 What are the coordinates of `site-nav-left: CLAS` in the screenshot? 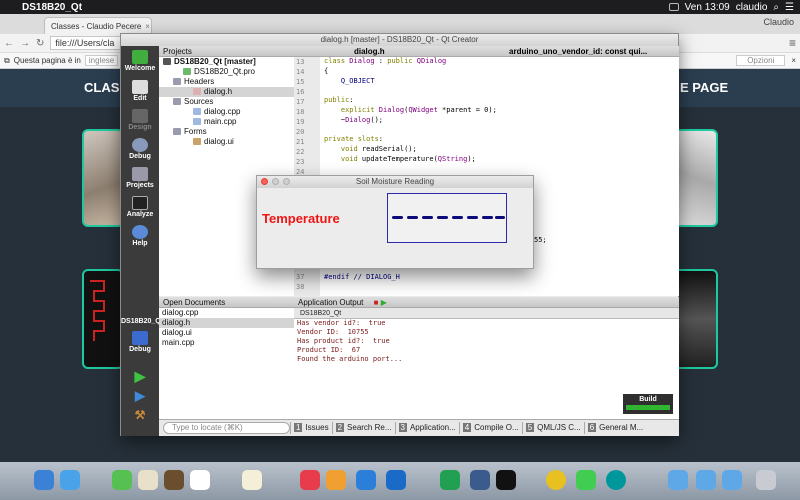 It's located at (101, 87).